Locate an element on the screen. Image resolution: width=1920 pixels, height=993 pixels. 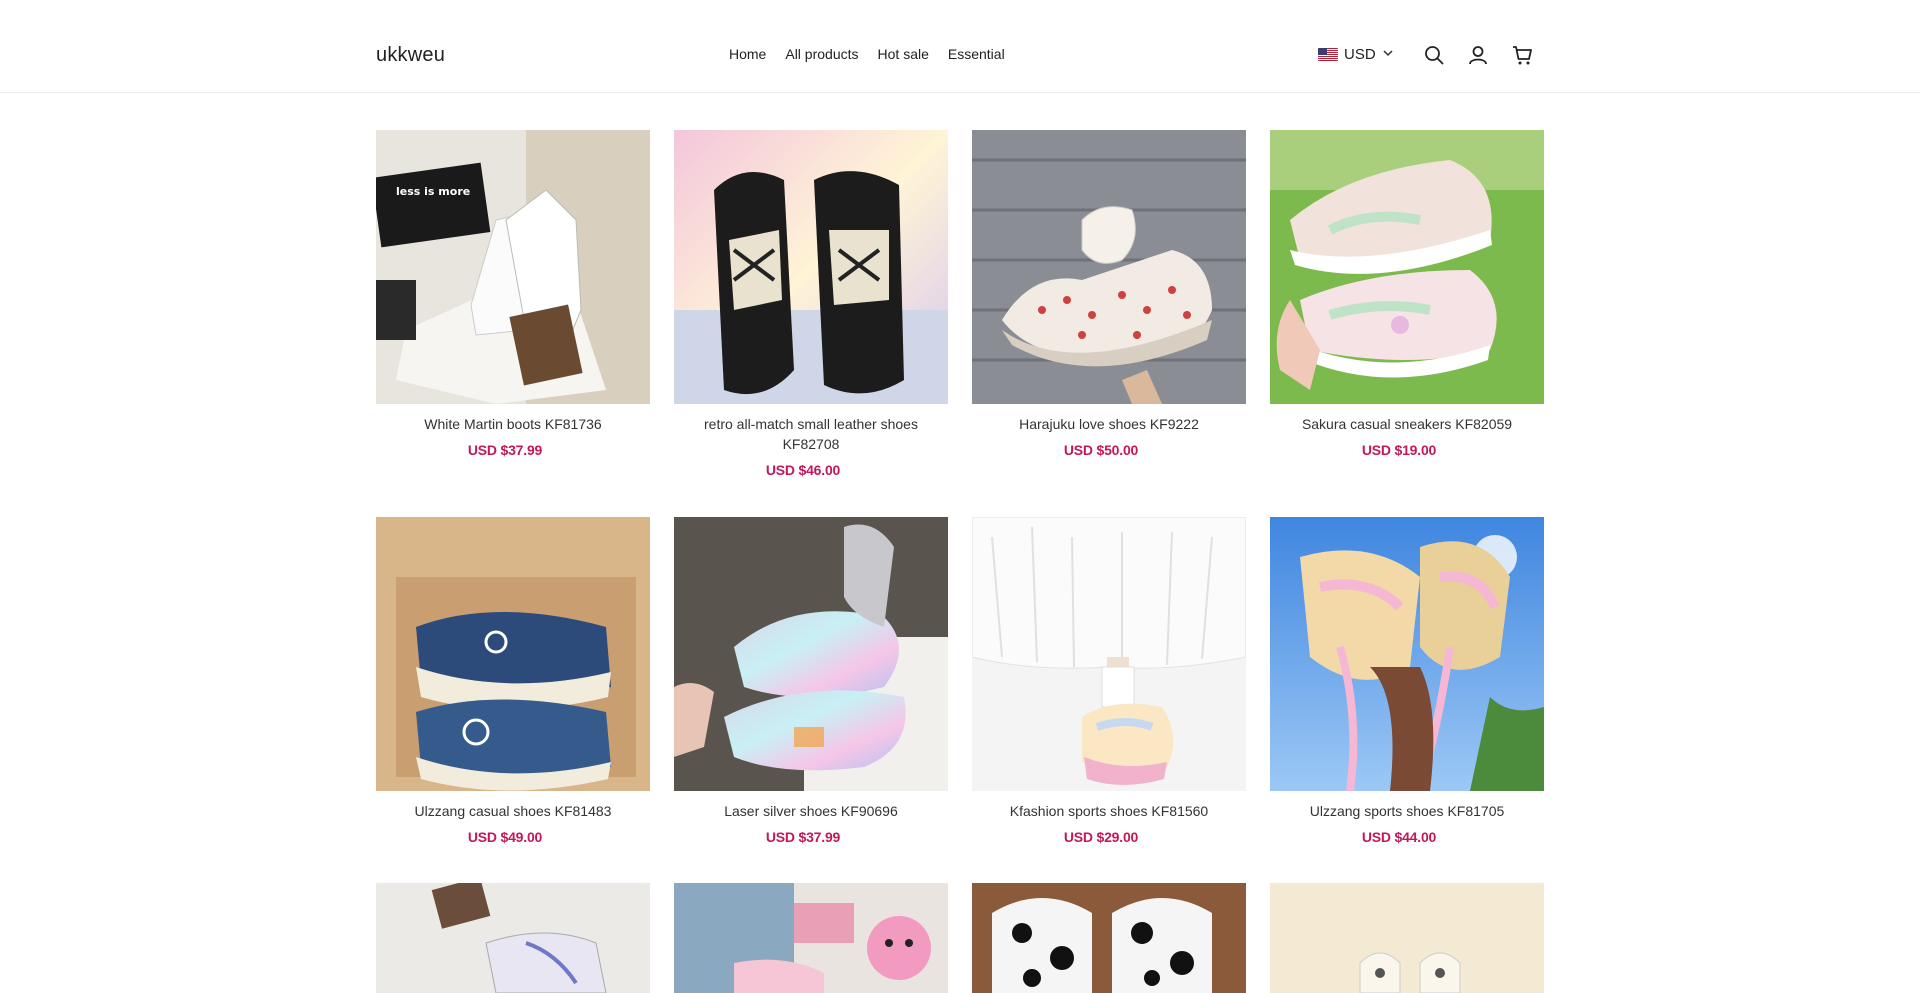
notebook-text: less is more is located at coordinates (433, 191).